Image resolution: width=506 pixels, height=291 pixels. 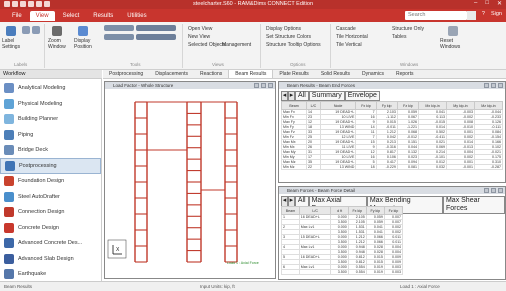 What do you see at coordinates (50, 212) in the screenshot?
I see `sidebar-item: Connection Design` at bounding box center [50, 212].